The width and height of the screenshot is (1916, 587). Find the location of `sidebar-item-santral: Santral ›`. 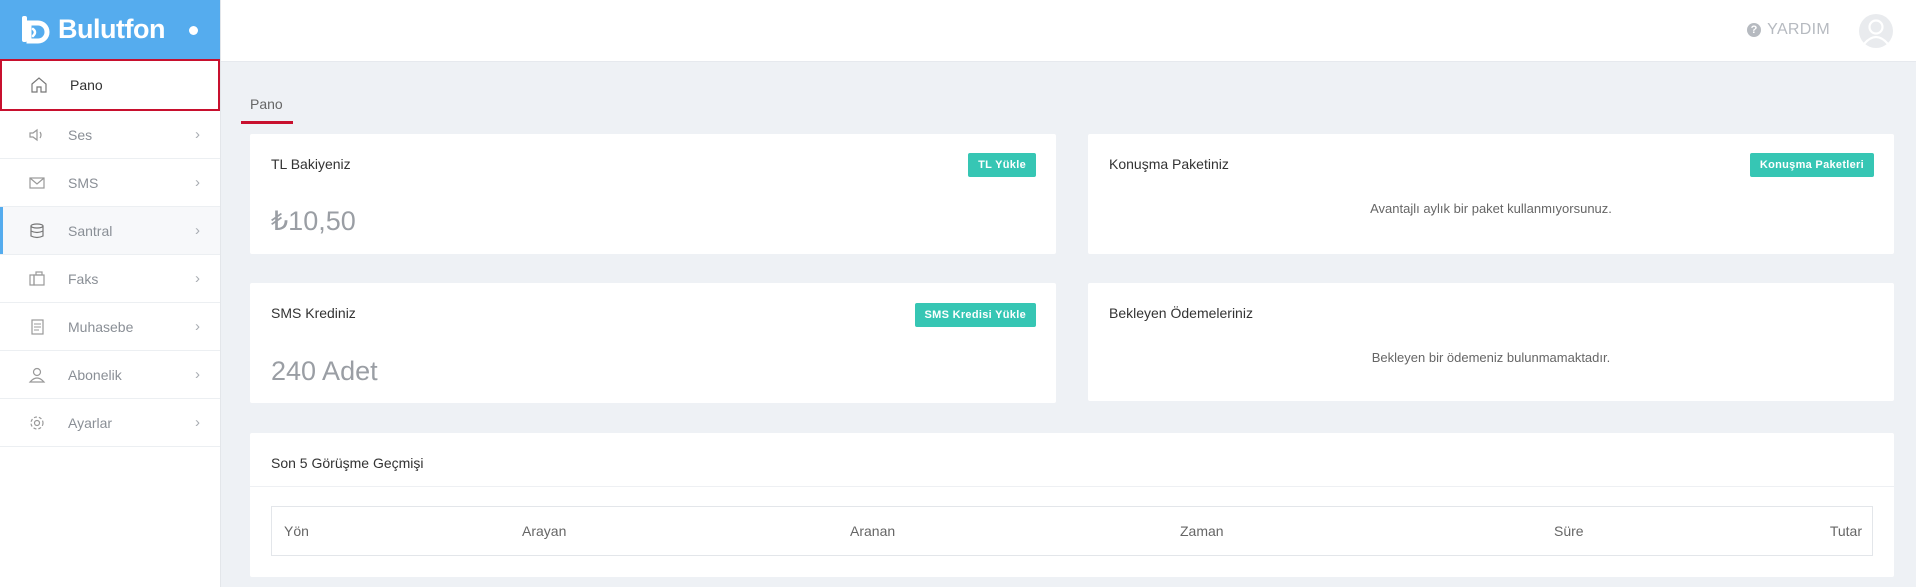

sidebar-item-santral: Santral › is located at coordinates (110, 231).